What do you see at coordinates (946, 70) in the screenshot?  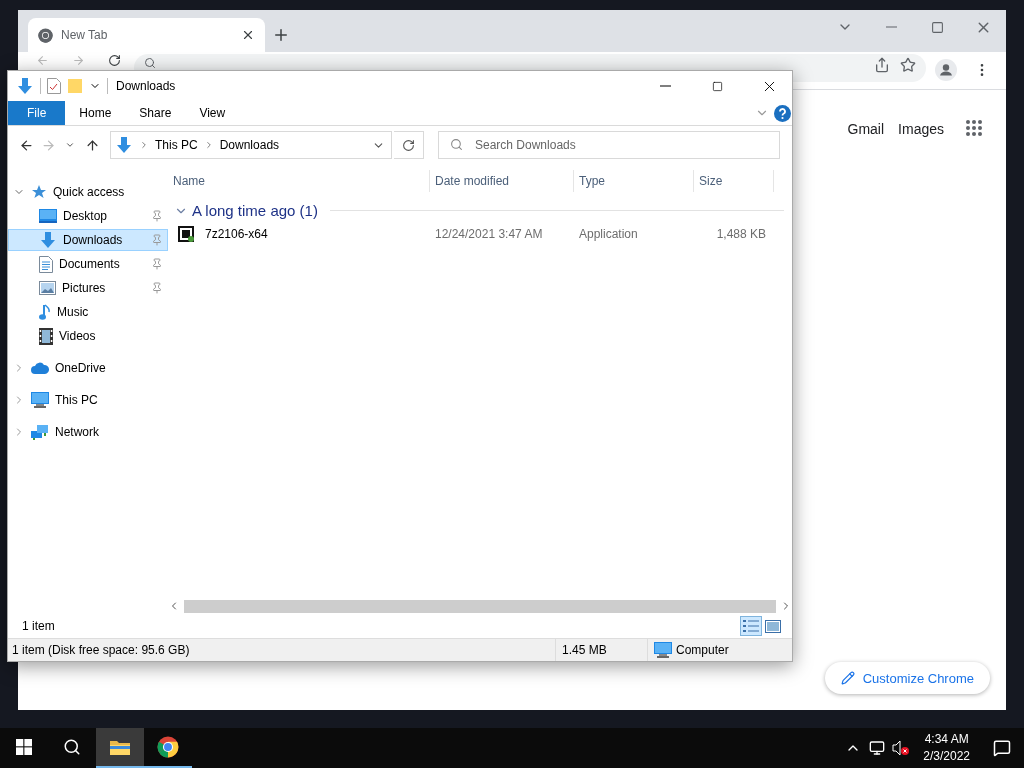 I see `person-avatar-icon` at bounding box center [946, 70].